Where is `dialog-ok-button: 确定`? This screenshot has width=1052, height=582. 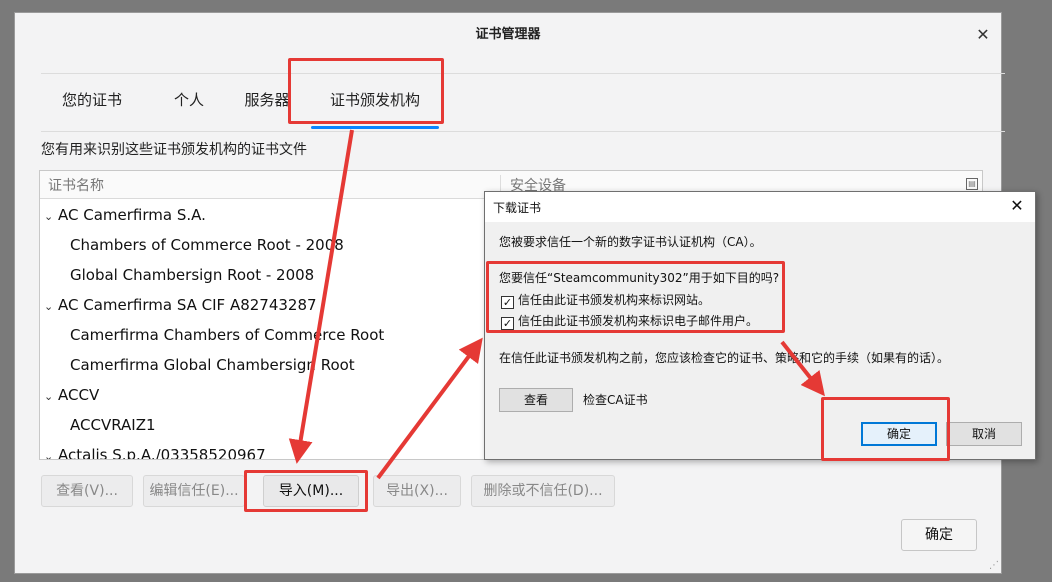 dialog-ok-button: 确定 is located at coordinates (899, 434).